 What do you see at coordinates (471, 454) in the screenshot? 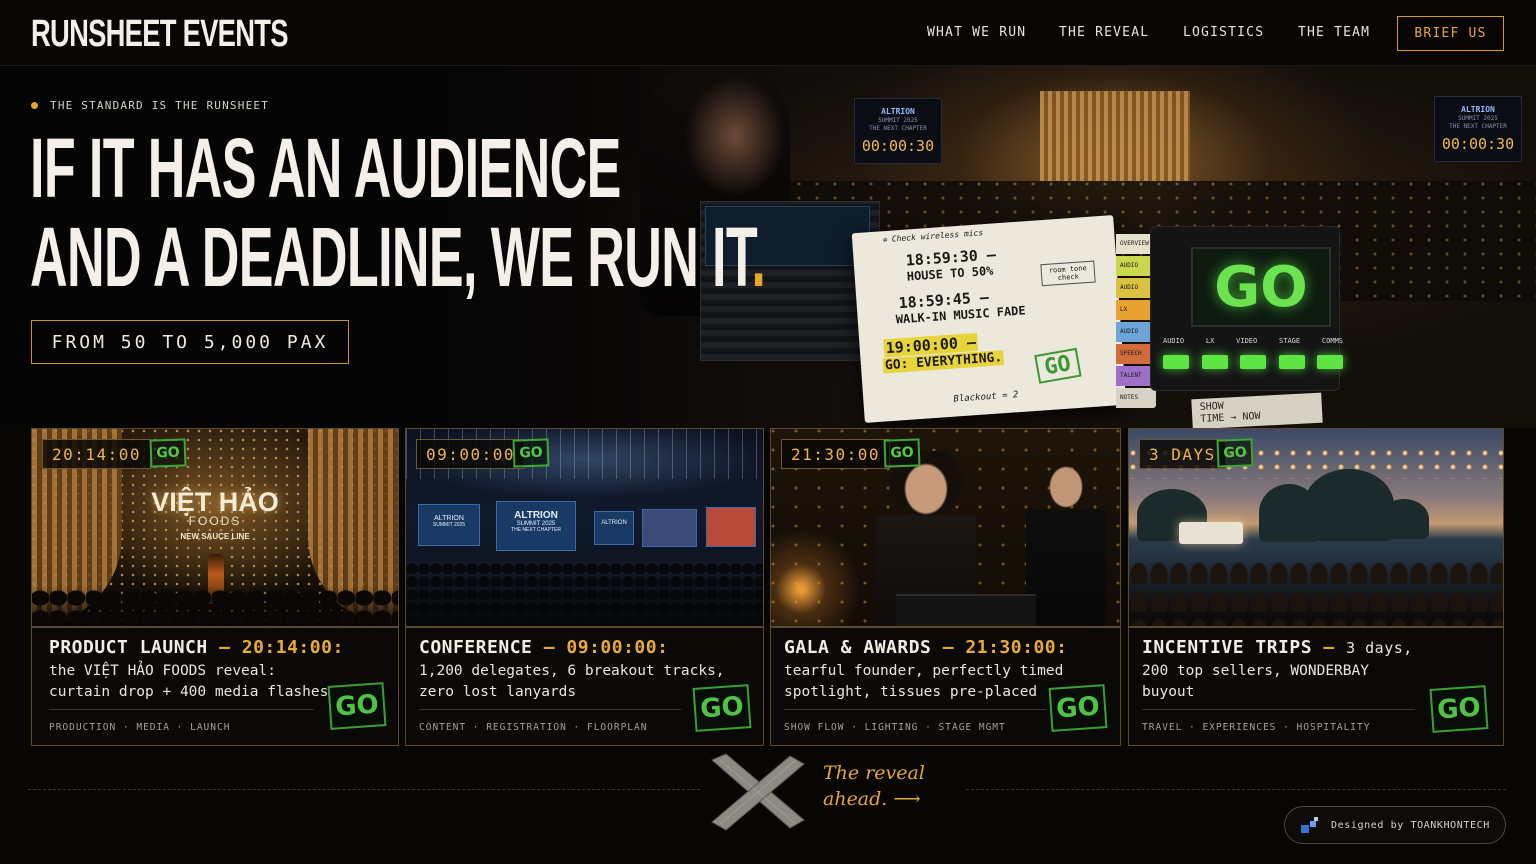
I see `time-chip: 09:00:00` at bounding box center [471, 454].